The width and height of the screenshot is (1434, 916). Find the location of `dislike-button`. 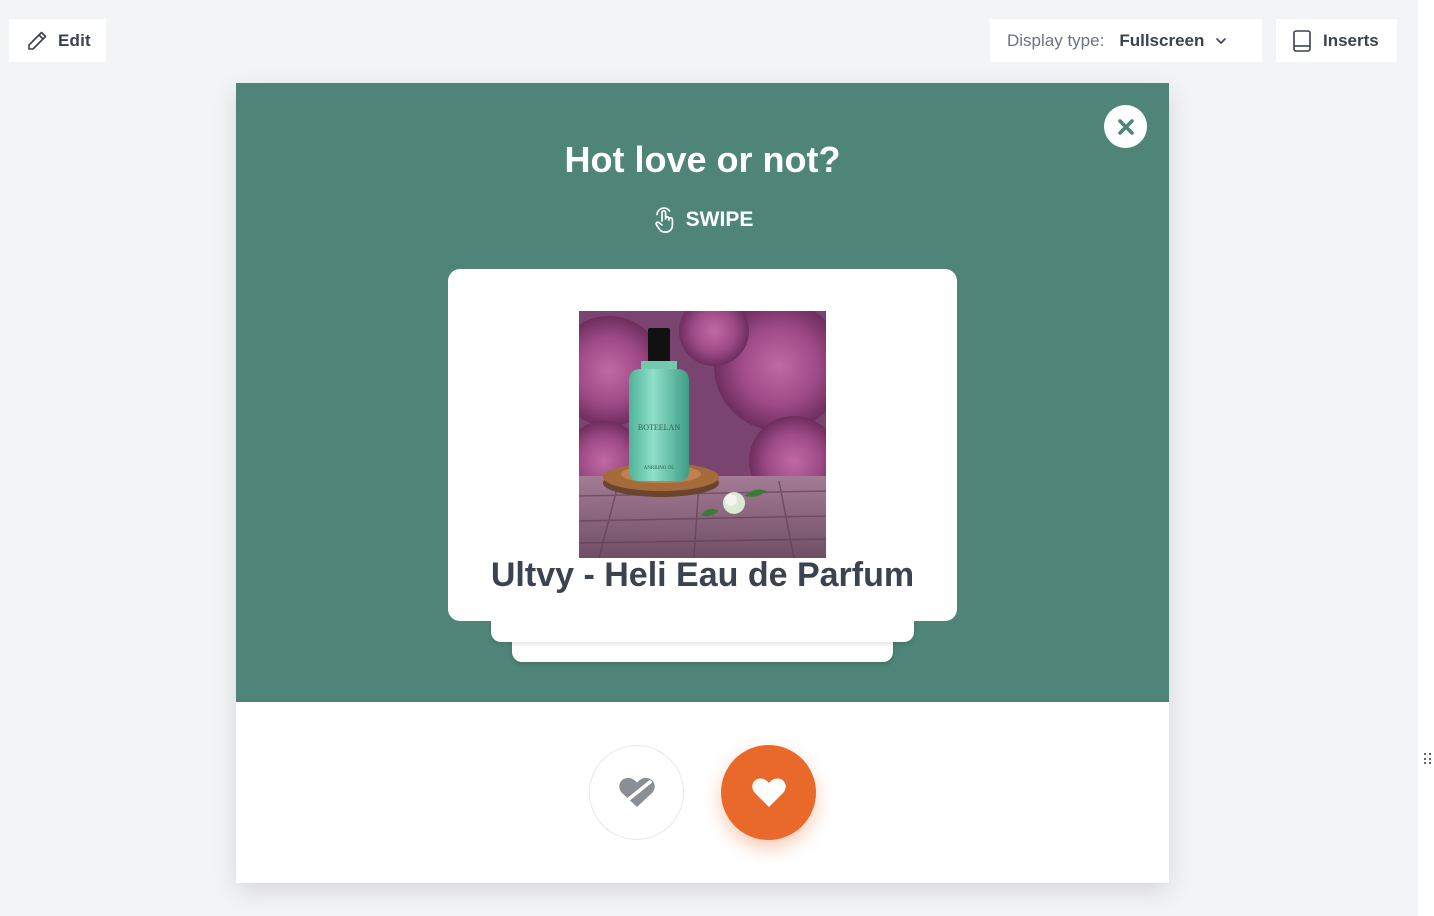

dislike-button is located at coordinates (636, 792).